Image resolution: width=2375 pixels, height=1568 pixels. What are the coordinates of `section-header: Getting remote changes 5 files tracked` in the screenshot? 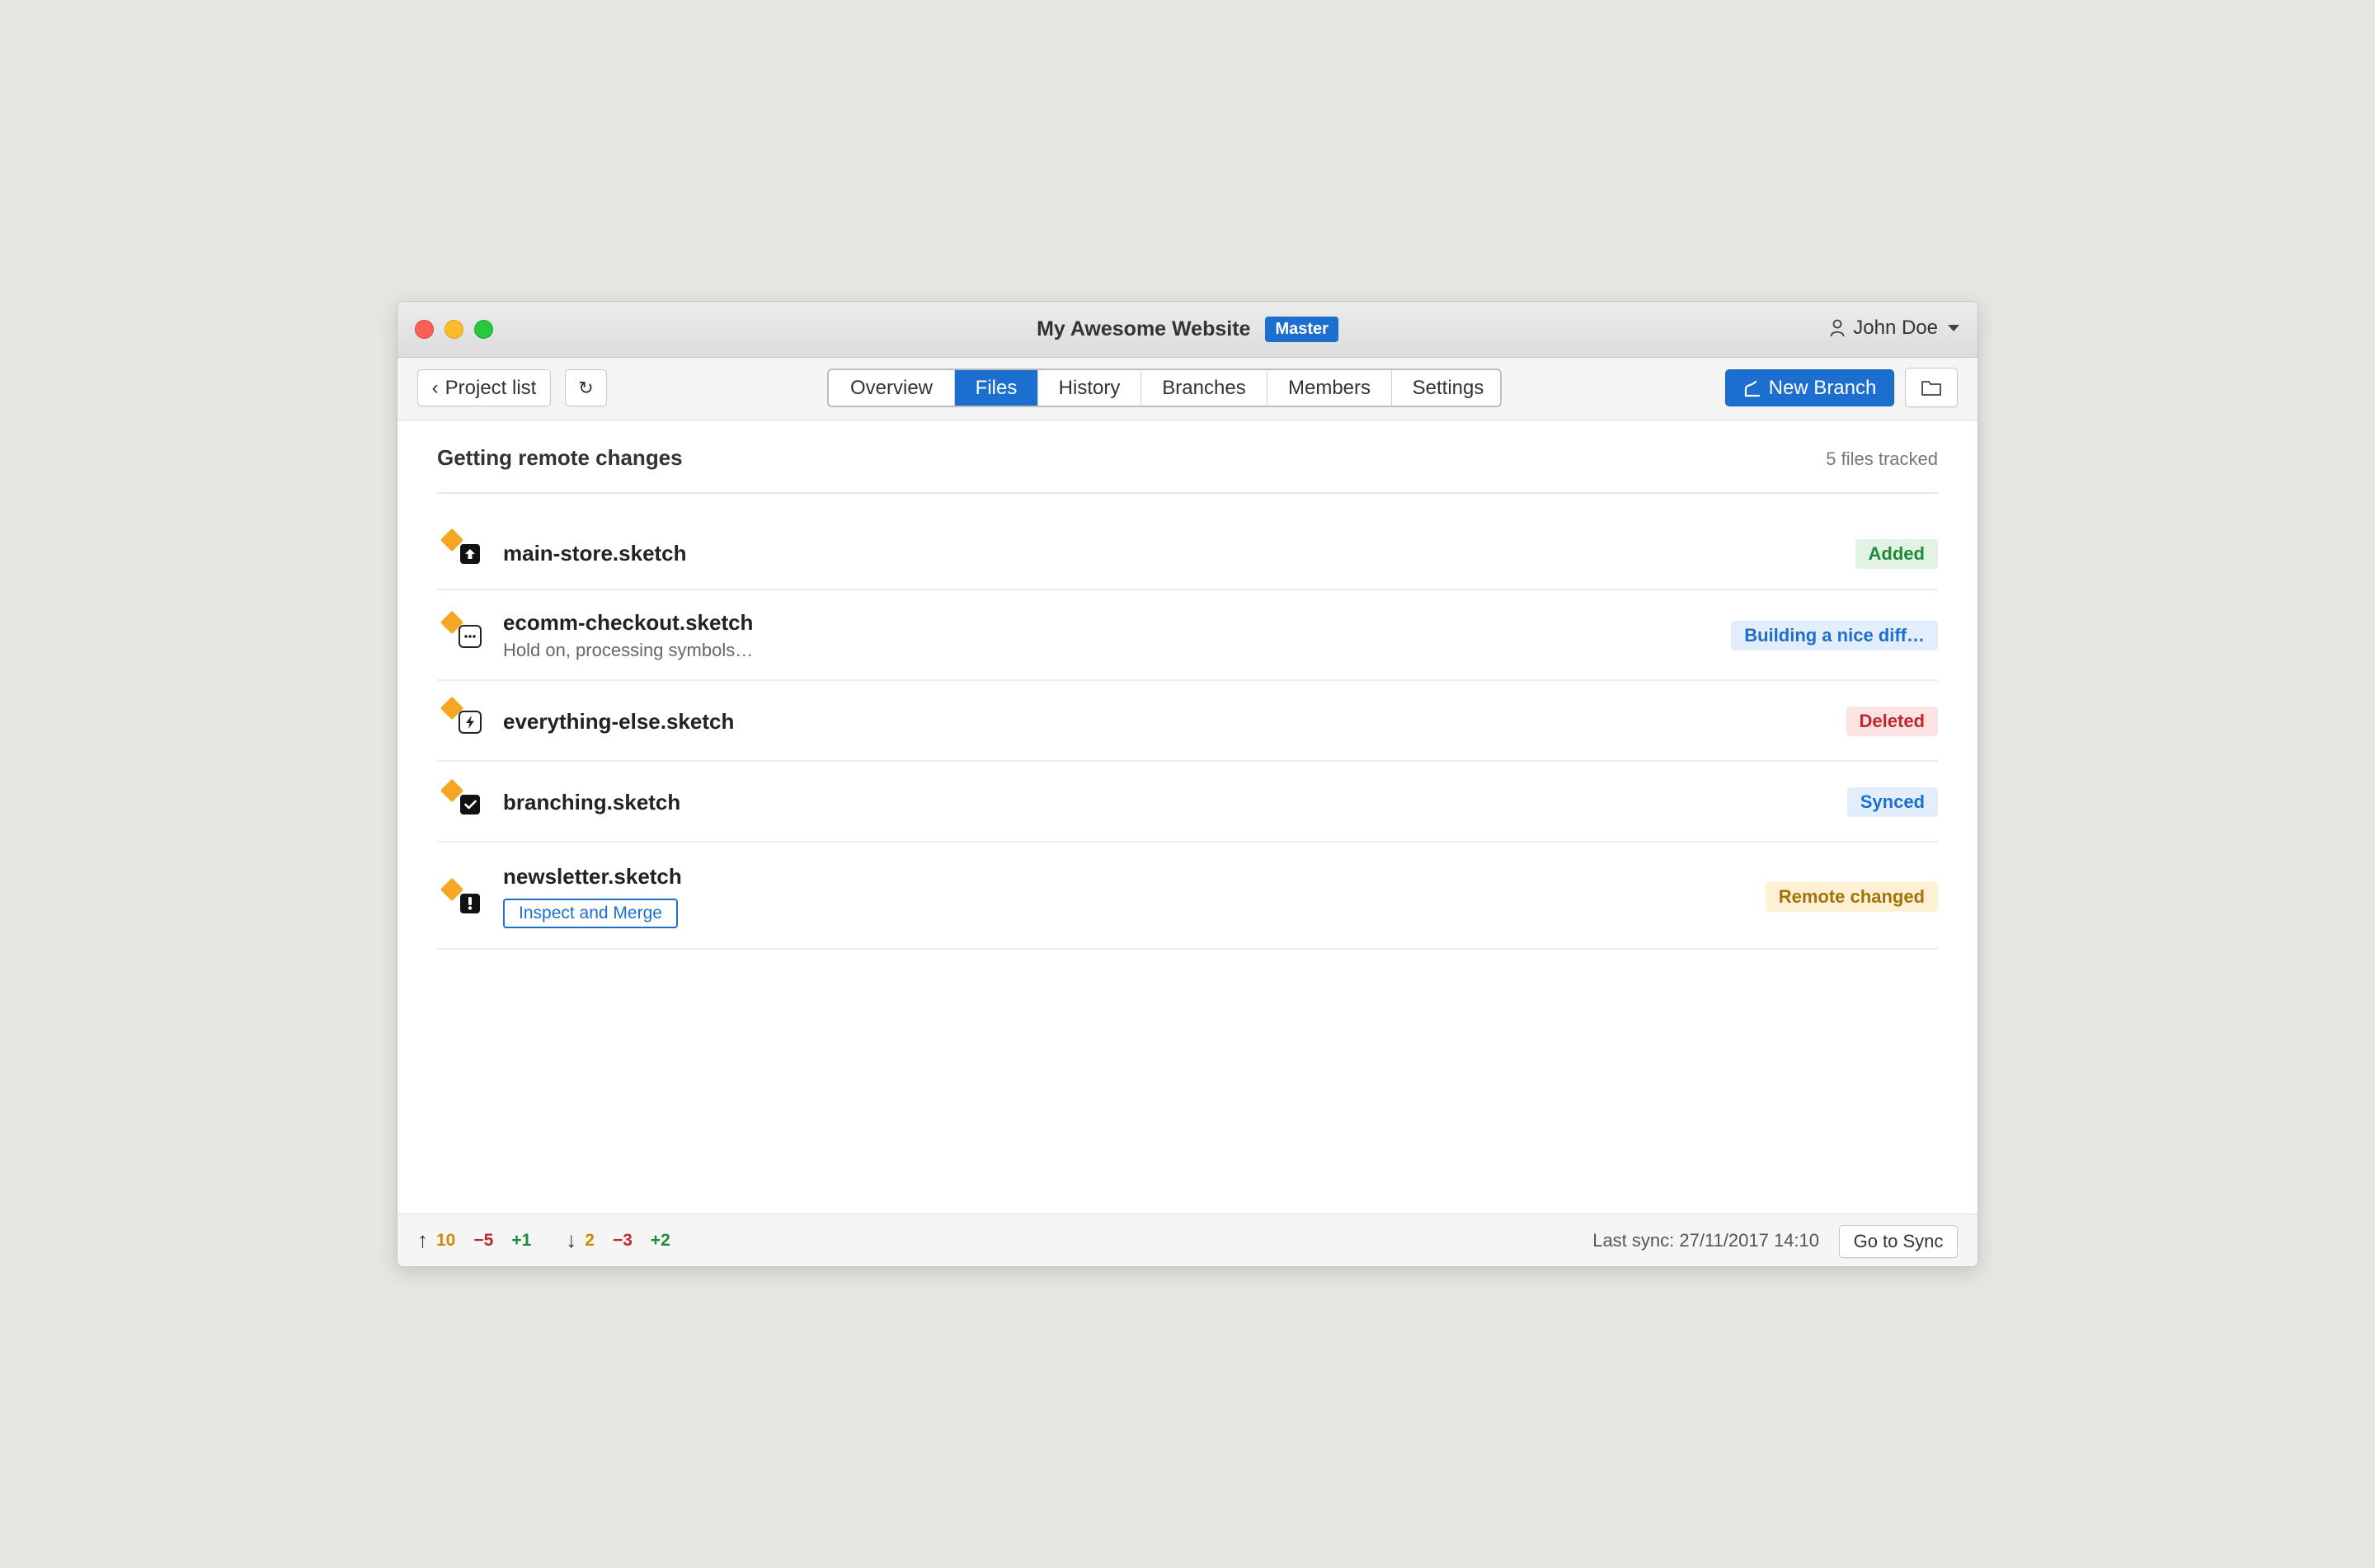 It's located at (1187, 457).